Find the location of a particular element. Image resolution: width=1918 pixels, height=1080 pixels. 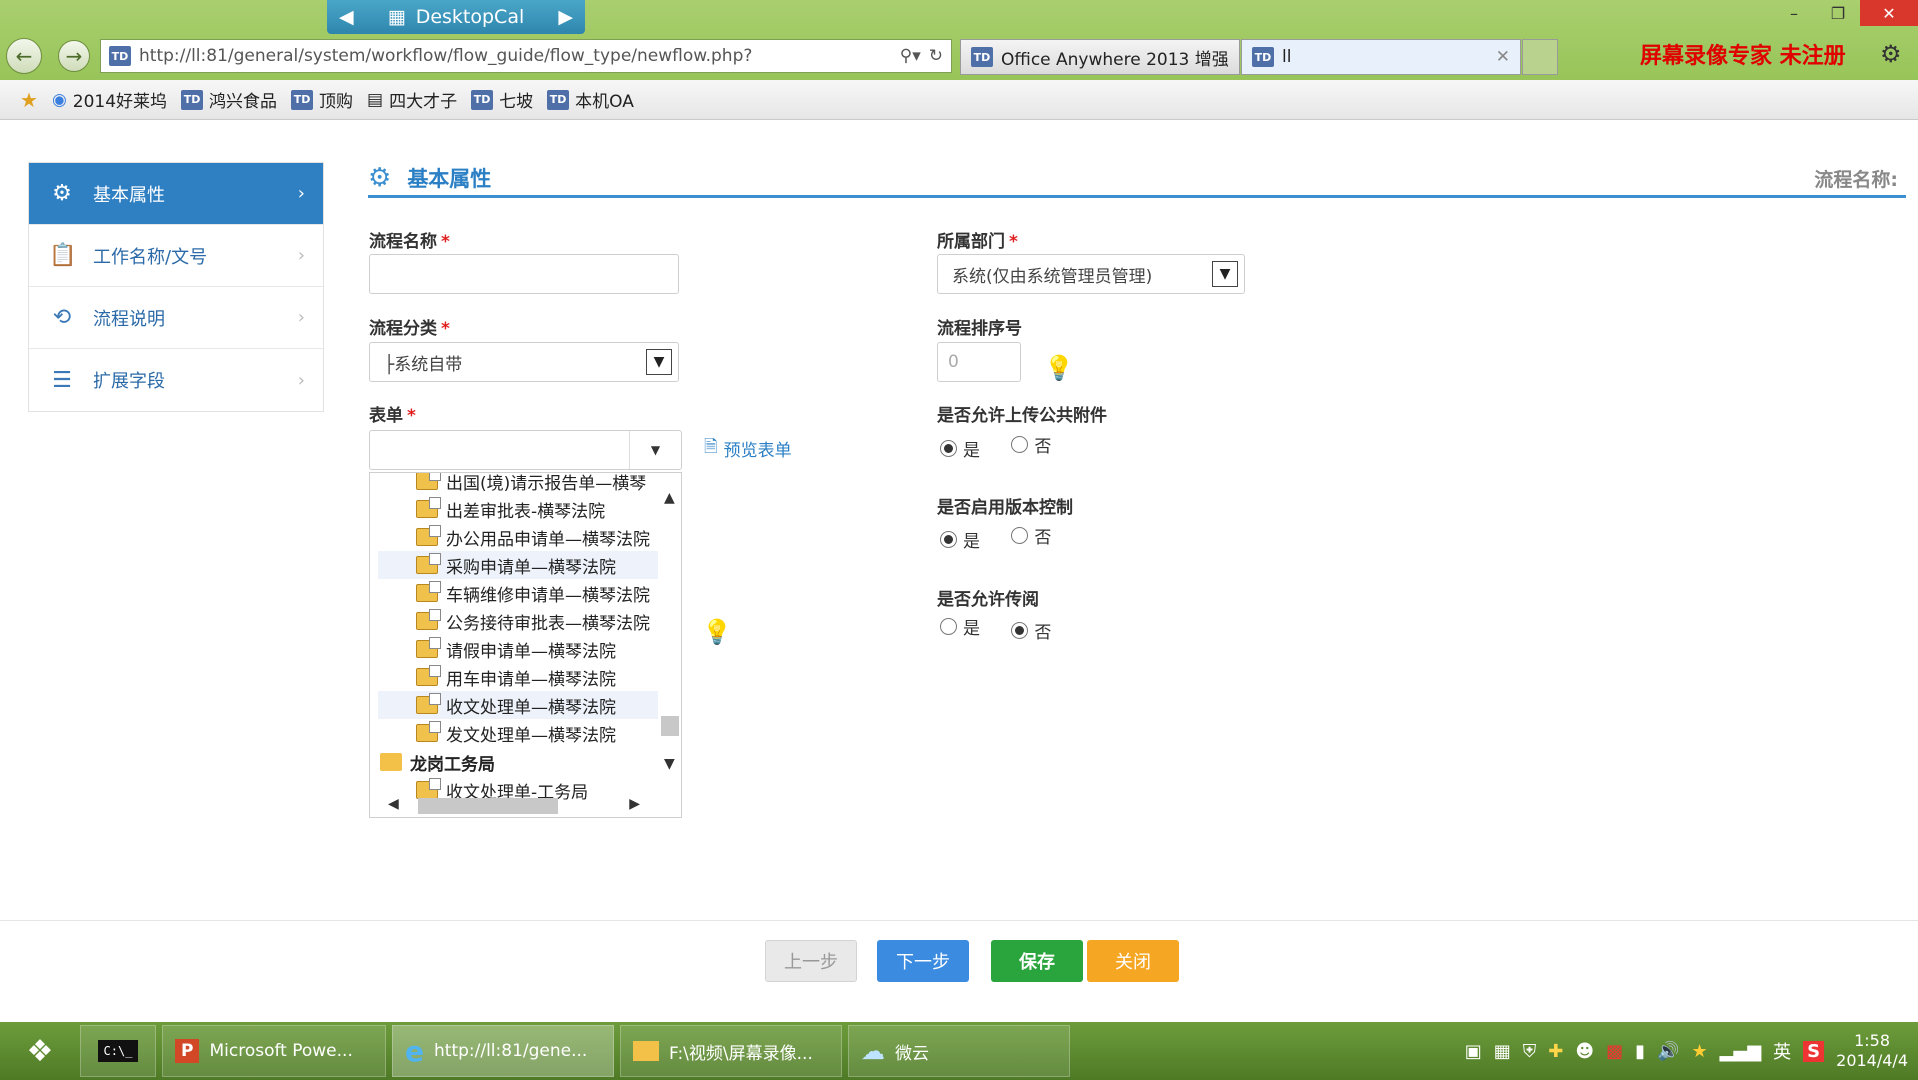

powerpoint-icon: P is located at coordinates (187, 1051).